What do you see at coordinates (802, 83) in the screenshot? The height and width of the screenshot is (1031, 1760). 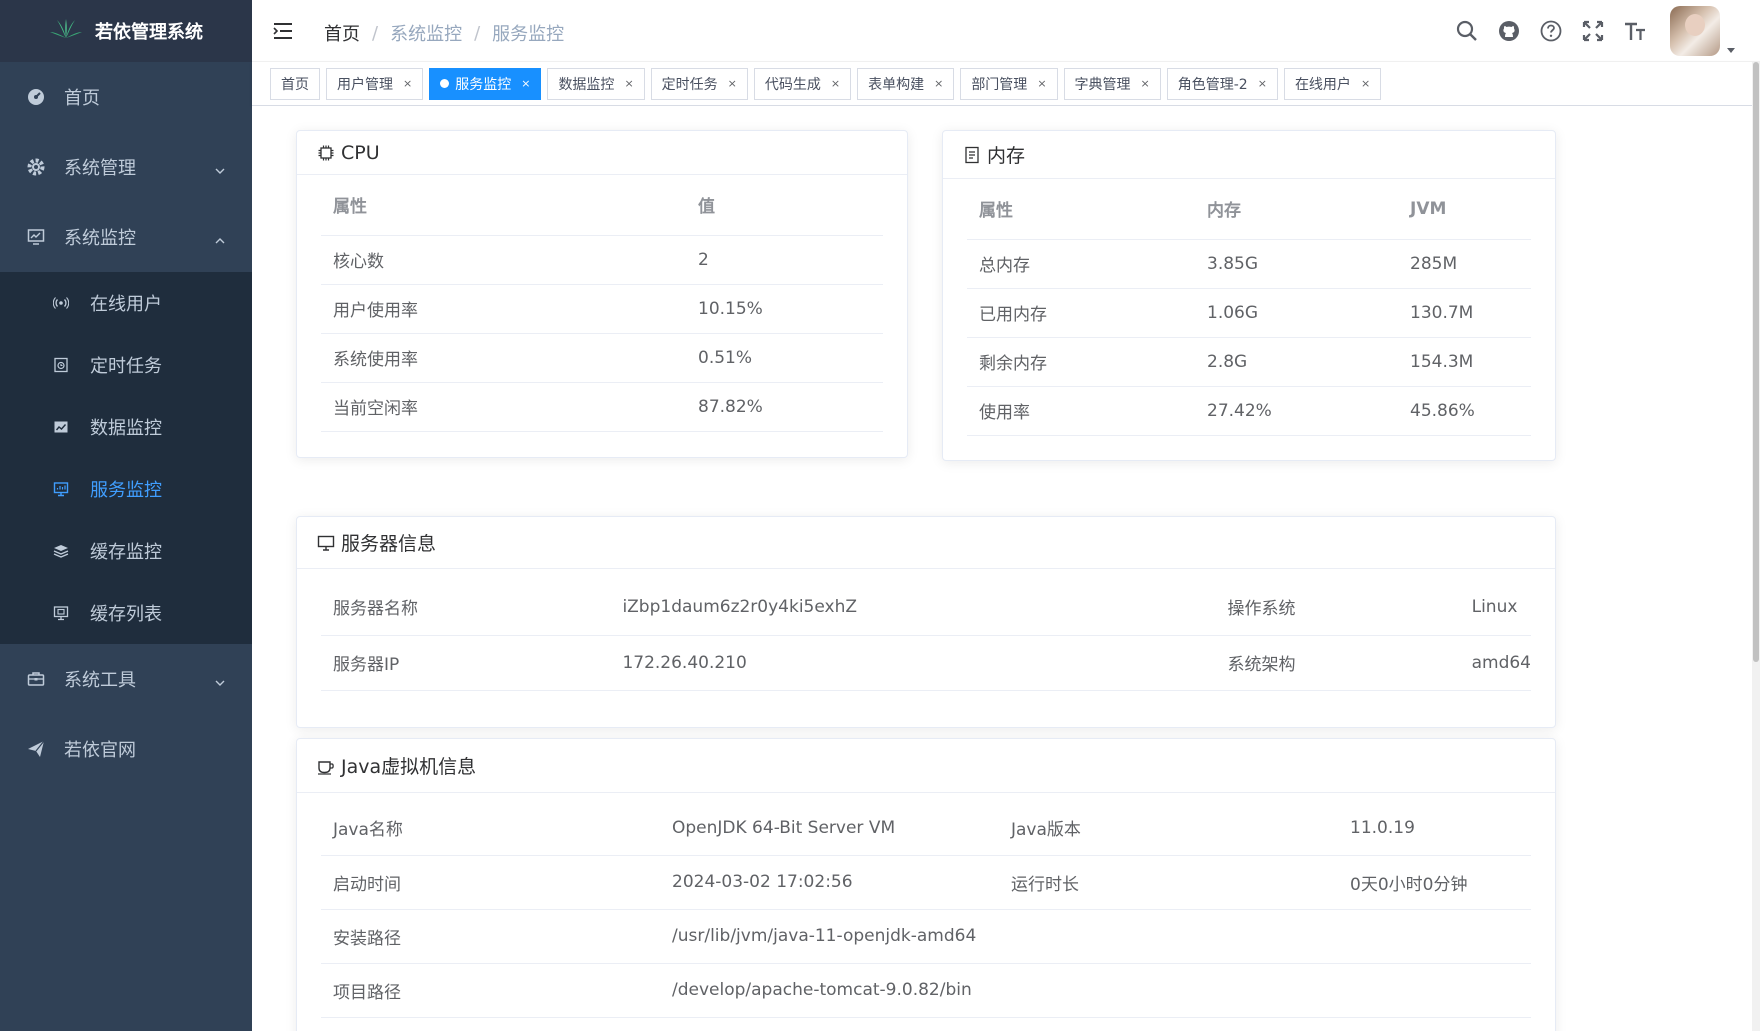 I see `tag-item: 代码生成 ×` at bounding box center [802, 83].